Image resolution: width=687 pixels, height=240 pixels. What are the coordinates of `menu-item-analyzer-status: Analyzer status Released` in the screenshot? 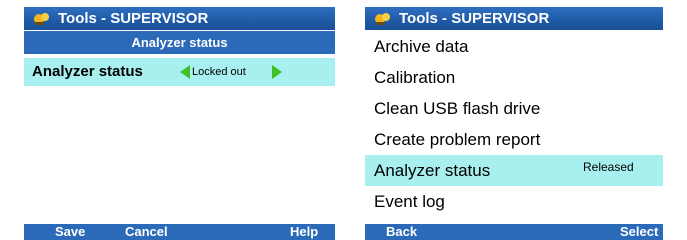 It's located at (514, 170).